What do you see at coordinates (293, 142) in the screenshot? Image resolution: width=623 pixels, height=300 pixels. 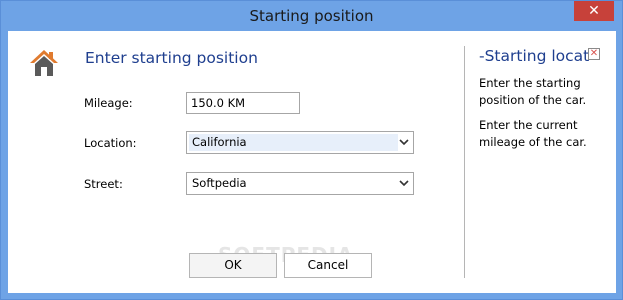 I see `location-value: California` at bounding box center [293, 142].